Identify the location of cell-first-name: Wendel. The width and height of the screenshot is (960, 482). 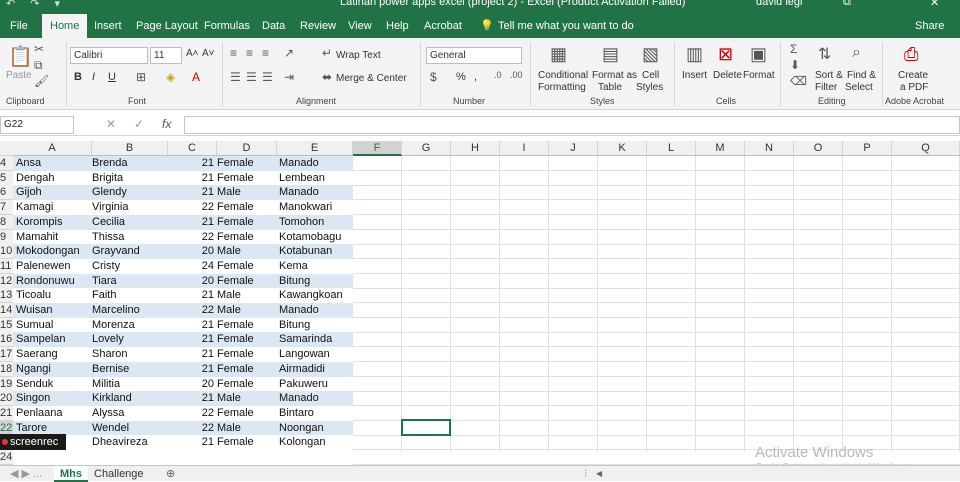
(129, 428).